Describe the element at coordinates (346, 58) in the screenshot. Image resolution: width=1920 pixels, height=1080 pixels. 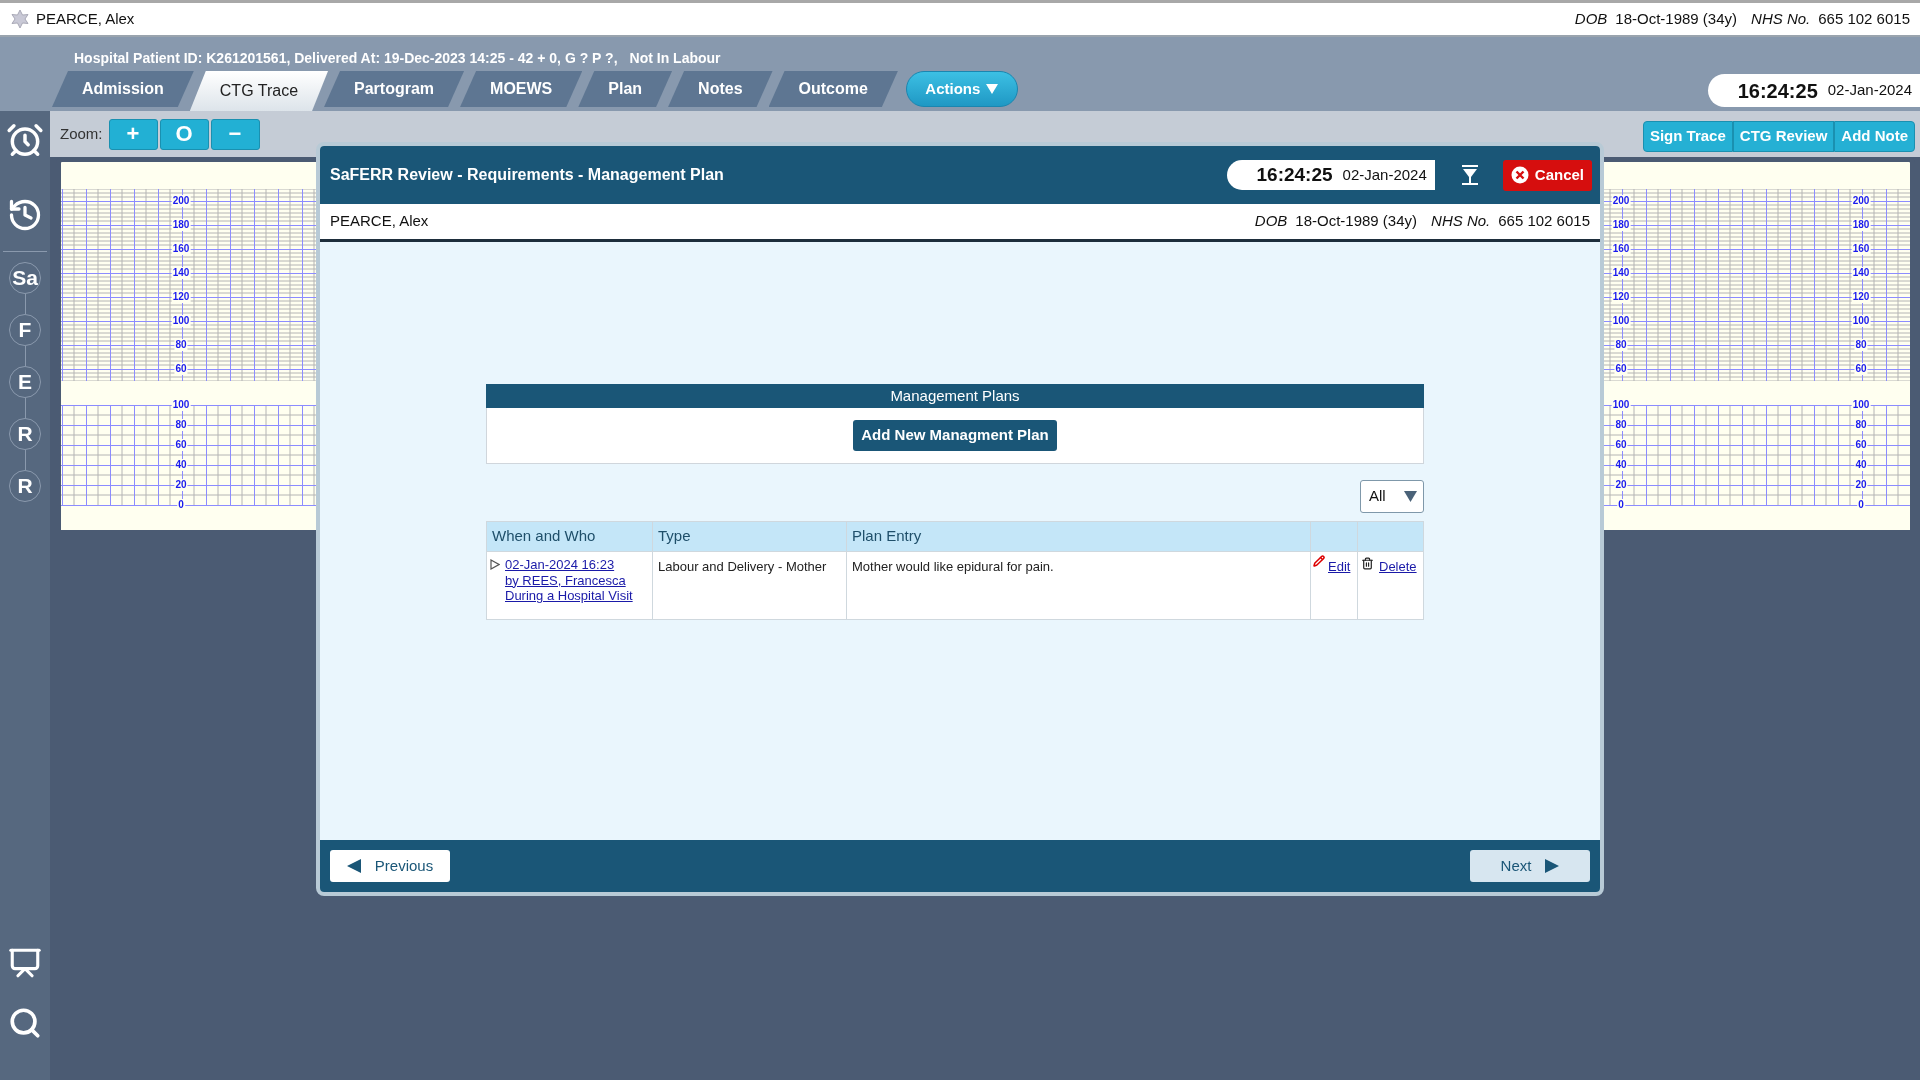
I see `patient-info: Hospital Patient ID: K261201561, Delivered At: 19-Dec-2023 14:25 - 42 + 0, G ? P ?,` at that location.